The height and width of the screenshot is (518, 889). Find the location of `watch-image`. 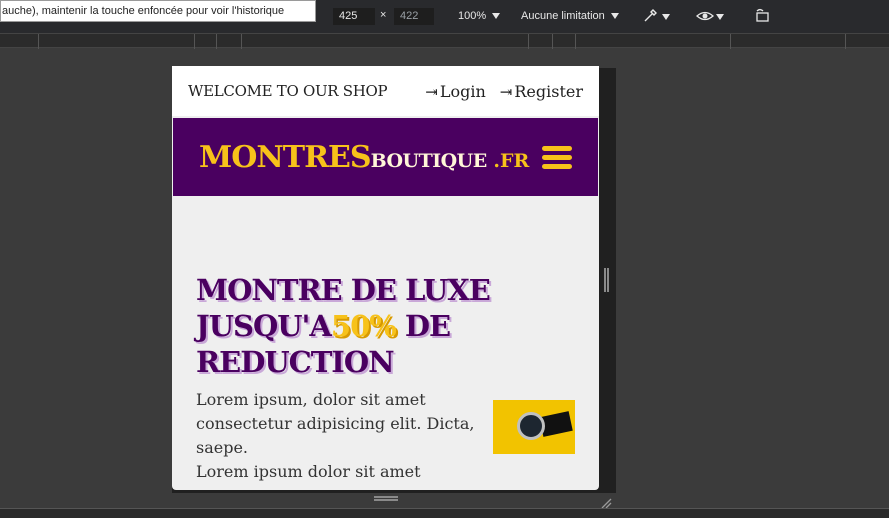

watch-image is located at coordinates (534, 427).